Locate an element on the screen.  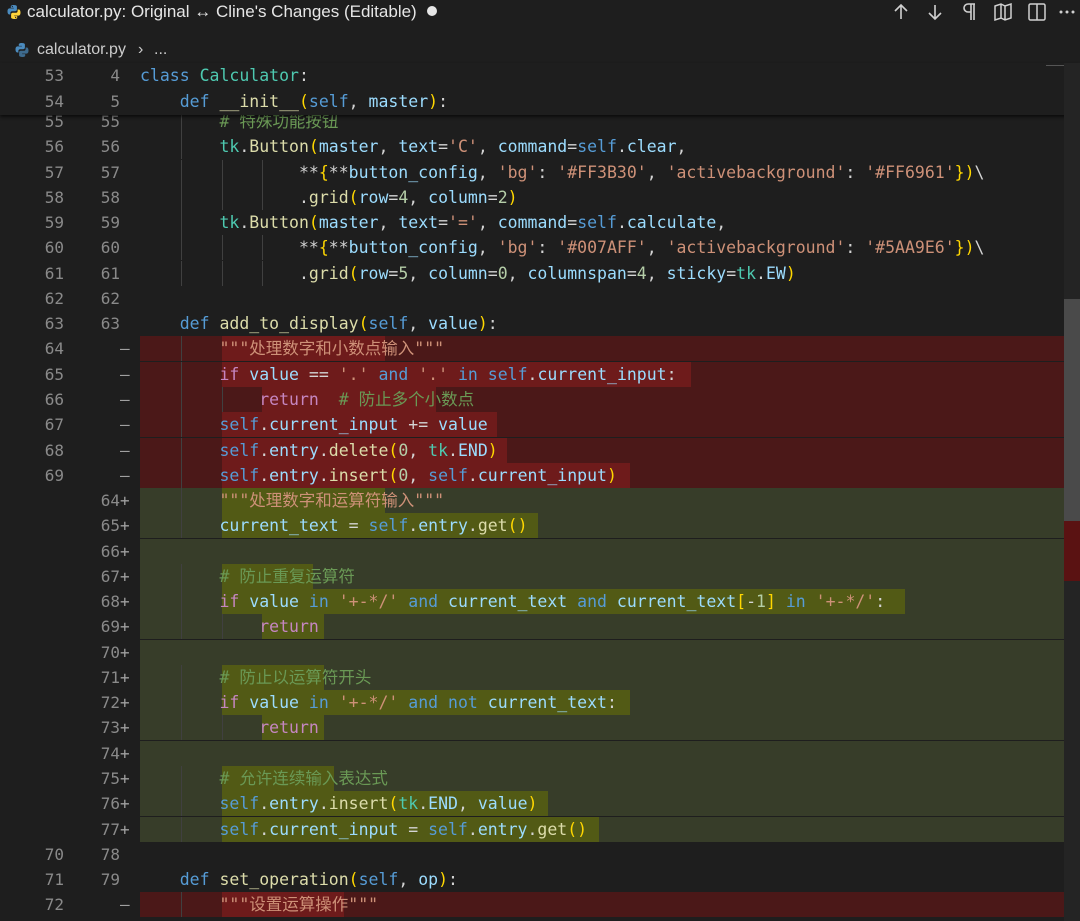
unsaved-indicator-dot is located at coordinates (432, 11).